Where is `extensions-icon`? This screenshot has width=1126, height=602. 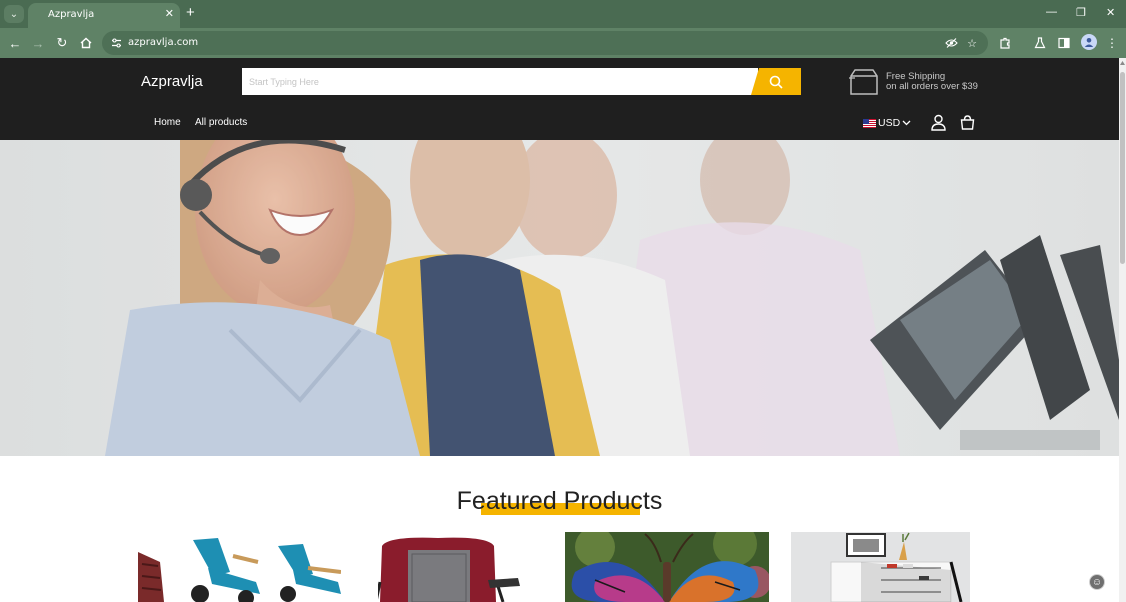
extensions-icon is located at coordinates (1005, 43).